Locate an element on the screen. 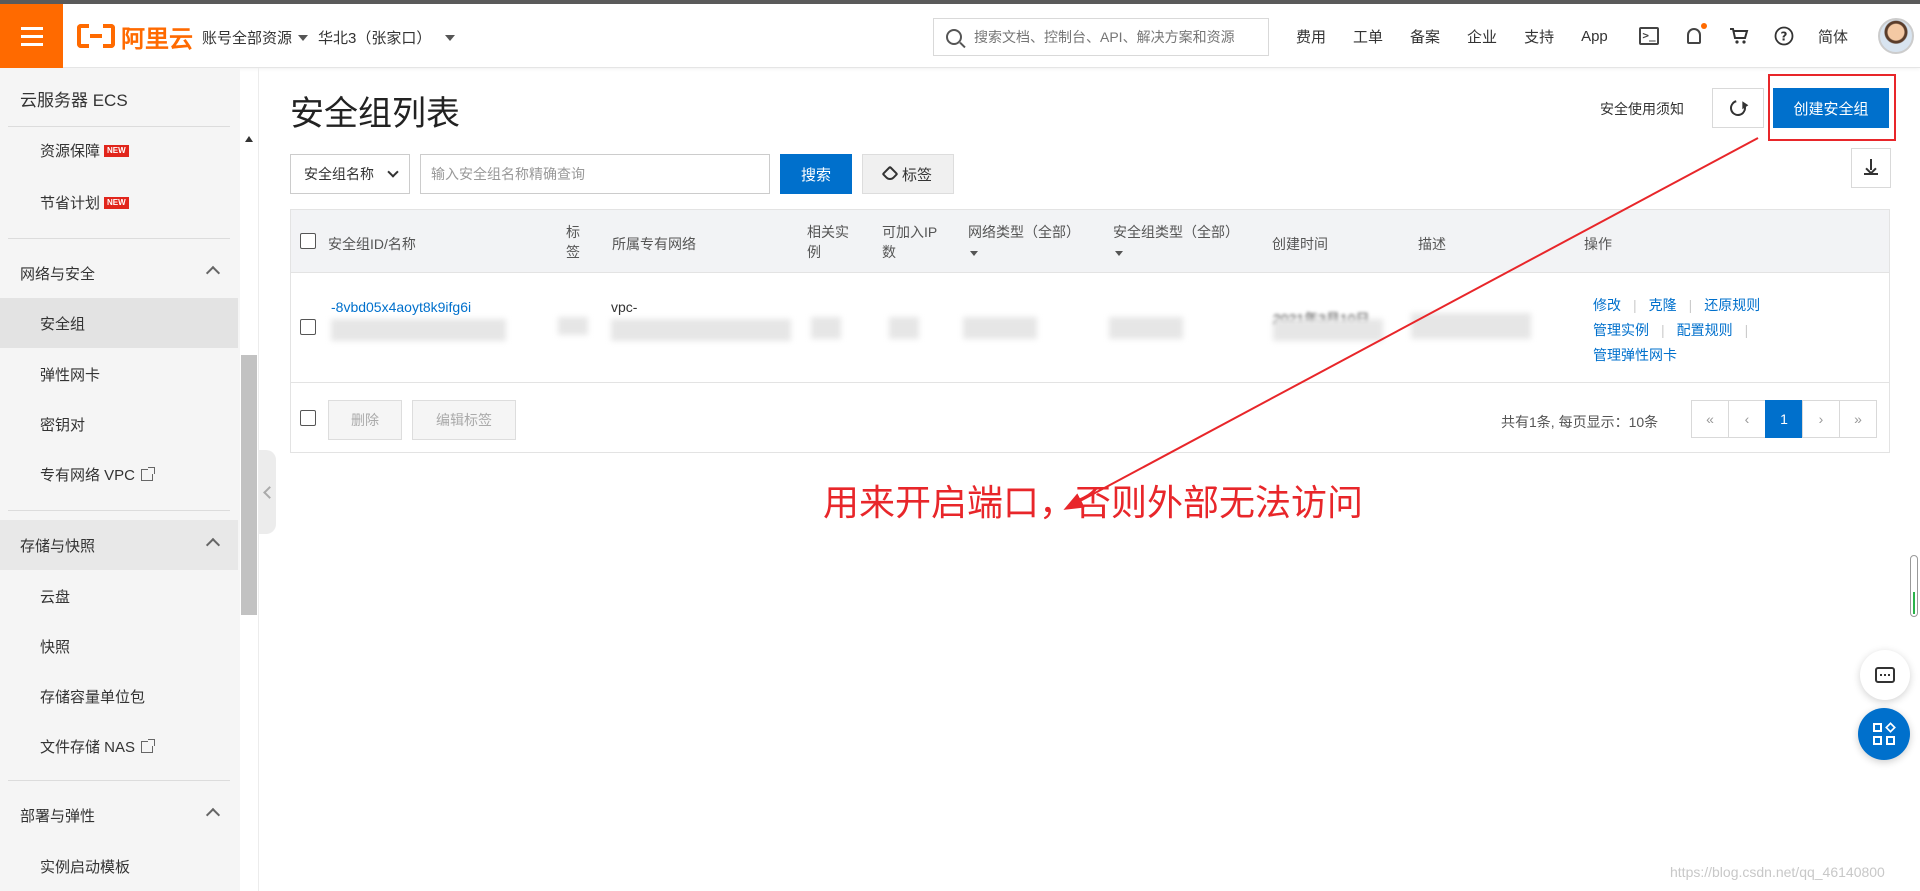 Image resolution: width=1920 pixels, height=891 pixels. bell-icon is located at coordinates (1695, 35).